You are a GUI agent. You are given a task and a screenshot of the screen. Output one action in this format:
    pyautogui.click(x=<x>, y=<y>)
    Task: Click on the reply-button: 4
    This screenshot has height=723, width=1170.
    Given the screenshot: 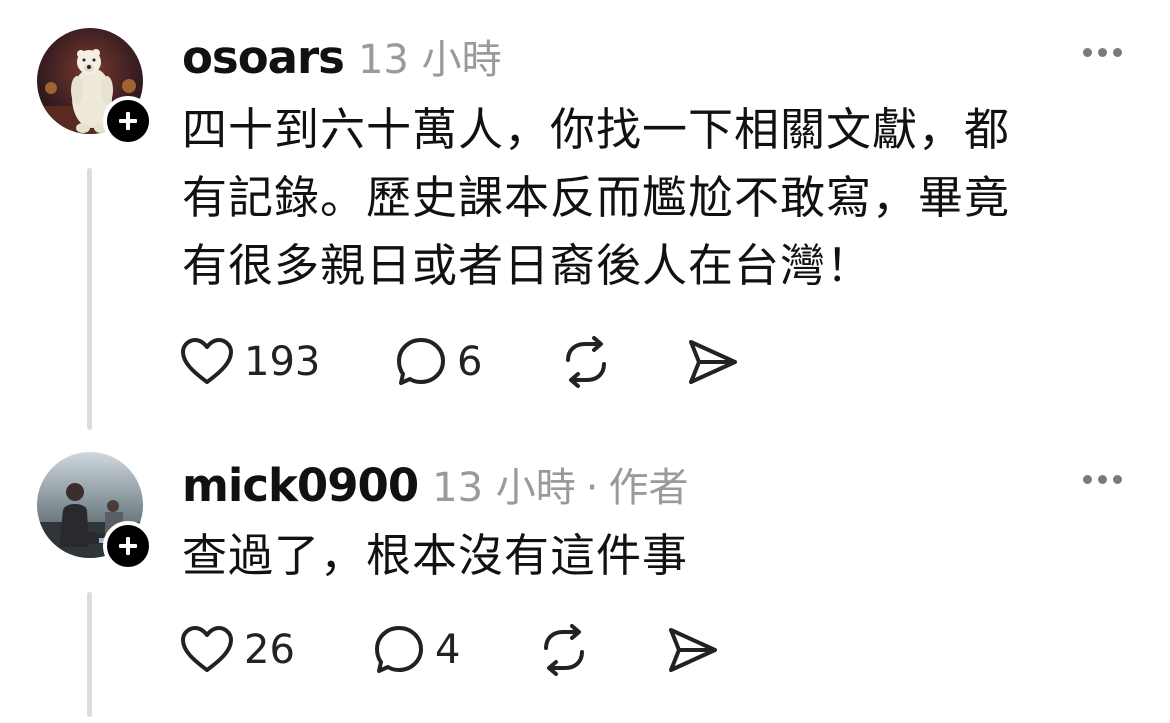 What is the action you would take?
    pyautogui.click(x=416, y=650)
    